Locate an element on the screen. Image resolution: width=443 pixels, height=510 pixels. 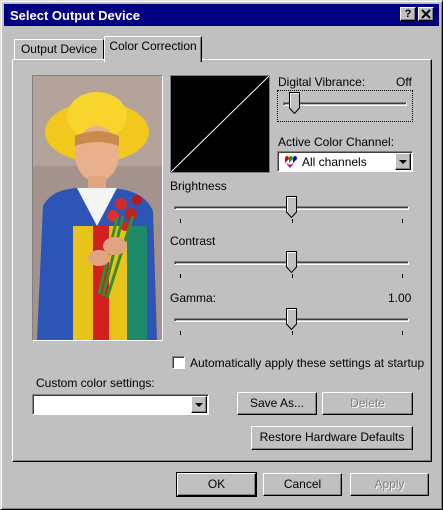
cancel-button: Cancel is located at coordinates (302, 484).